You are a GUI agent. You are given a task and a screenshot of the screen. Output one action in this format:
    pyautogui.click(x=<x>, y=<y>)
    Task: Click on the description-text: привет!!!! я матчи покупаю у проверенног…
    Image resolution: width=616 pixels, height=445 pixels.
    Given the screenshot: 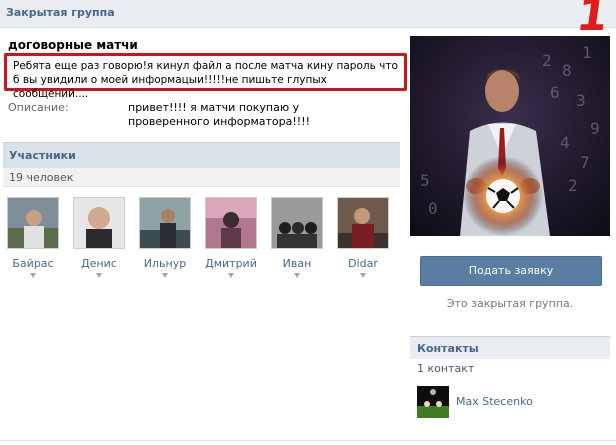 What is the action you would take?
    pyautogui.click(x=219, y=114)
    